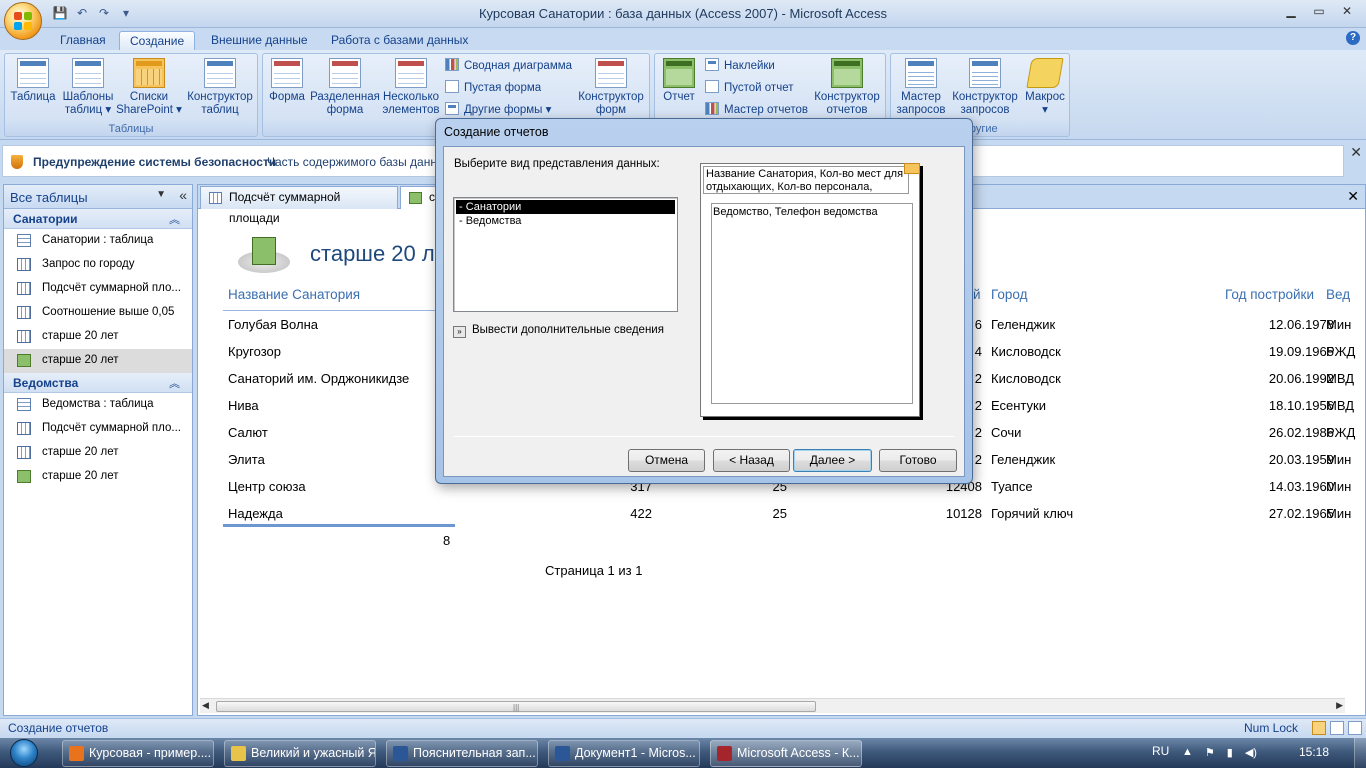  I want to click on chevron-down-icon: ▼, so click(161, 194).